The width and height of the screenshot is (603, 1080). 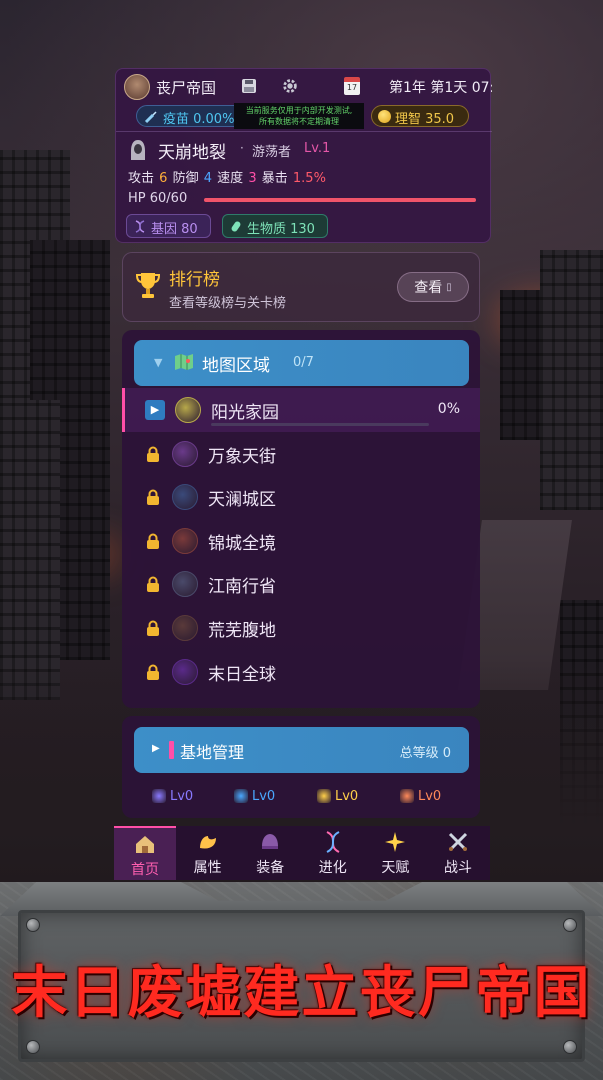 What do you see at coordinates (199, 119) in the screenshot?
I see `vaccine-value: 疫苗 0.00%` at bounding box center [199, 119].